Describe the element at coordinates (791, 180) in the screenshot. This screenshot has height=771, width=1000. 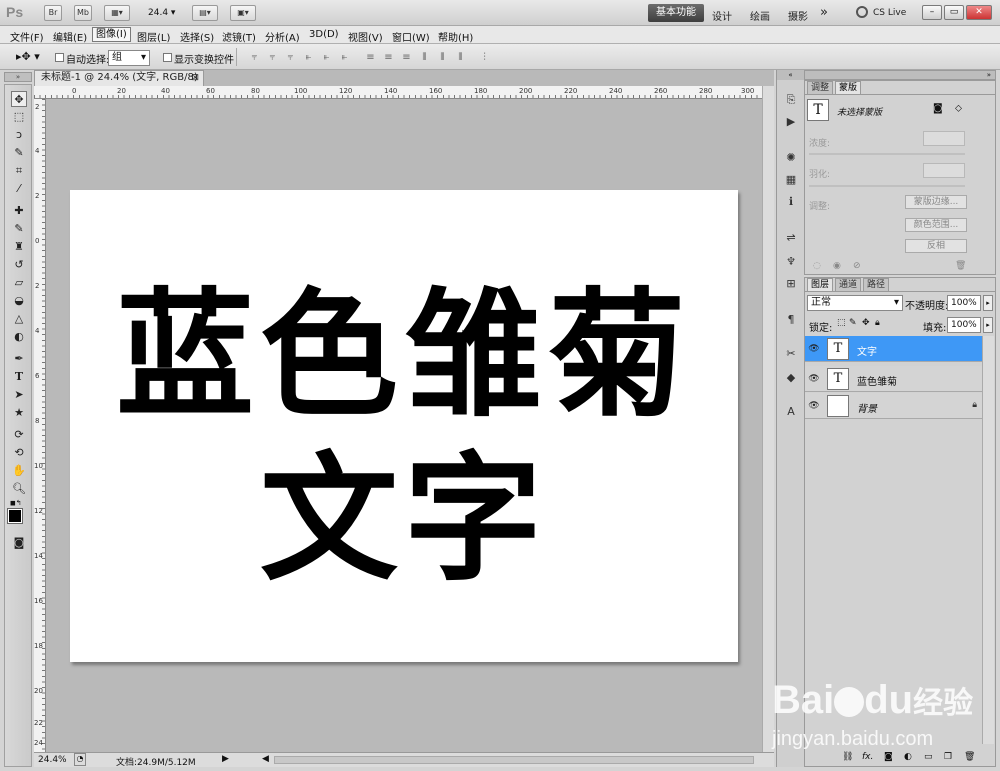
I see `swatches-panel-icon: ▦` at that location.